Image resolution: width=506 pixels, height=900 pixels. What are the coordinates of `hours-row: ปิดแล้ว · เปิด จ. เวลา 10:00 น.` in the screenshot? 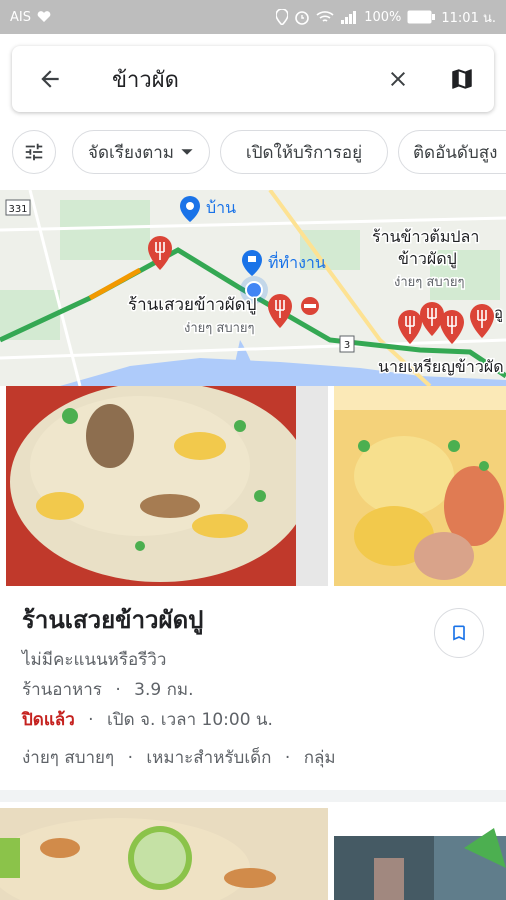 It's located at (147, 719).